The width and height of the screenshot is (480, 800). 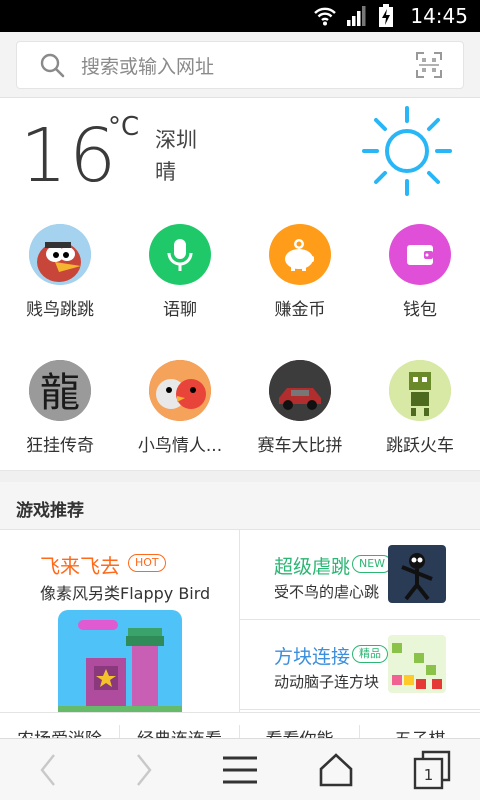 I want to click on search-area: 搜索或输入网址, so click(x=240, y=65).